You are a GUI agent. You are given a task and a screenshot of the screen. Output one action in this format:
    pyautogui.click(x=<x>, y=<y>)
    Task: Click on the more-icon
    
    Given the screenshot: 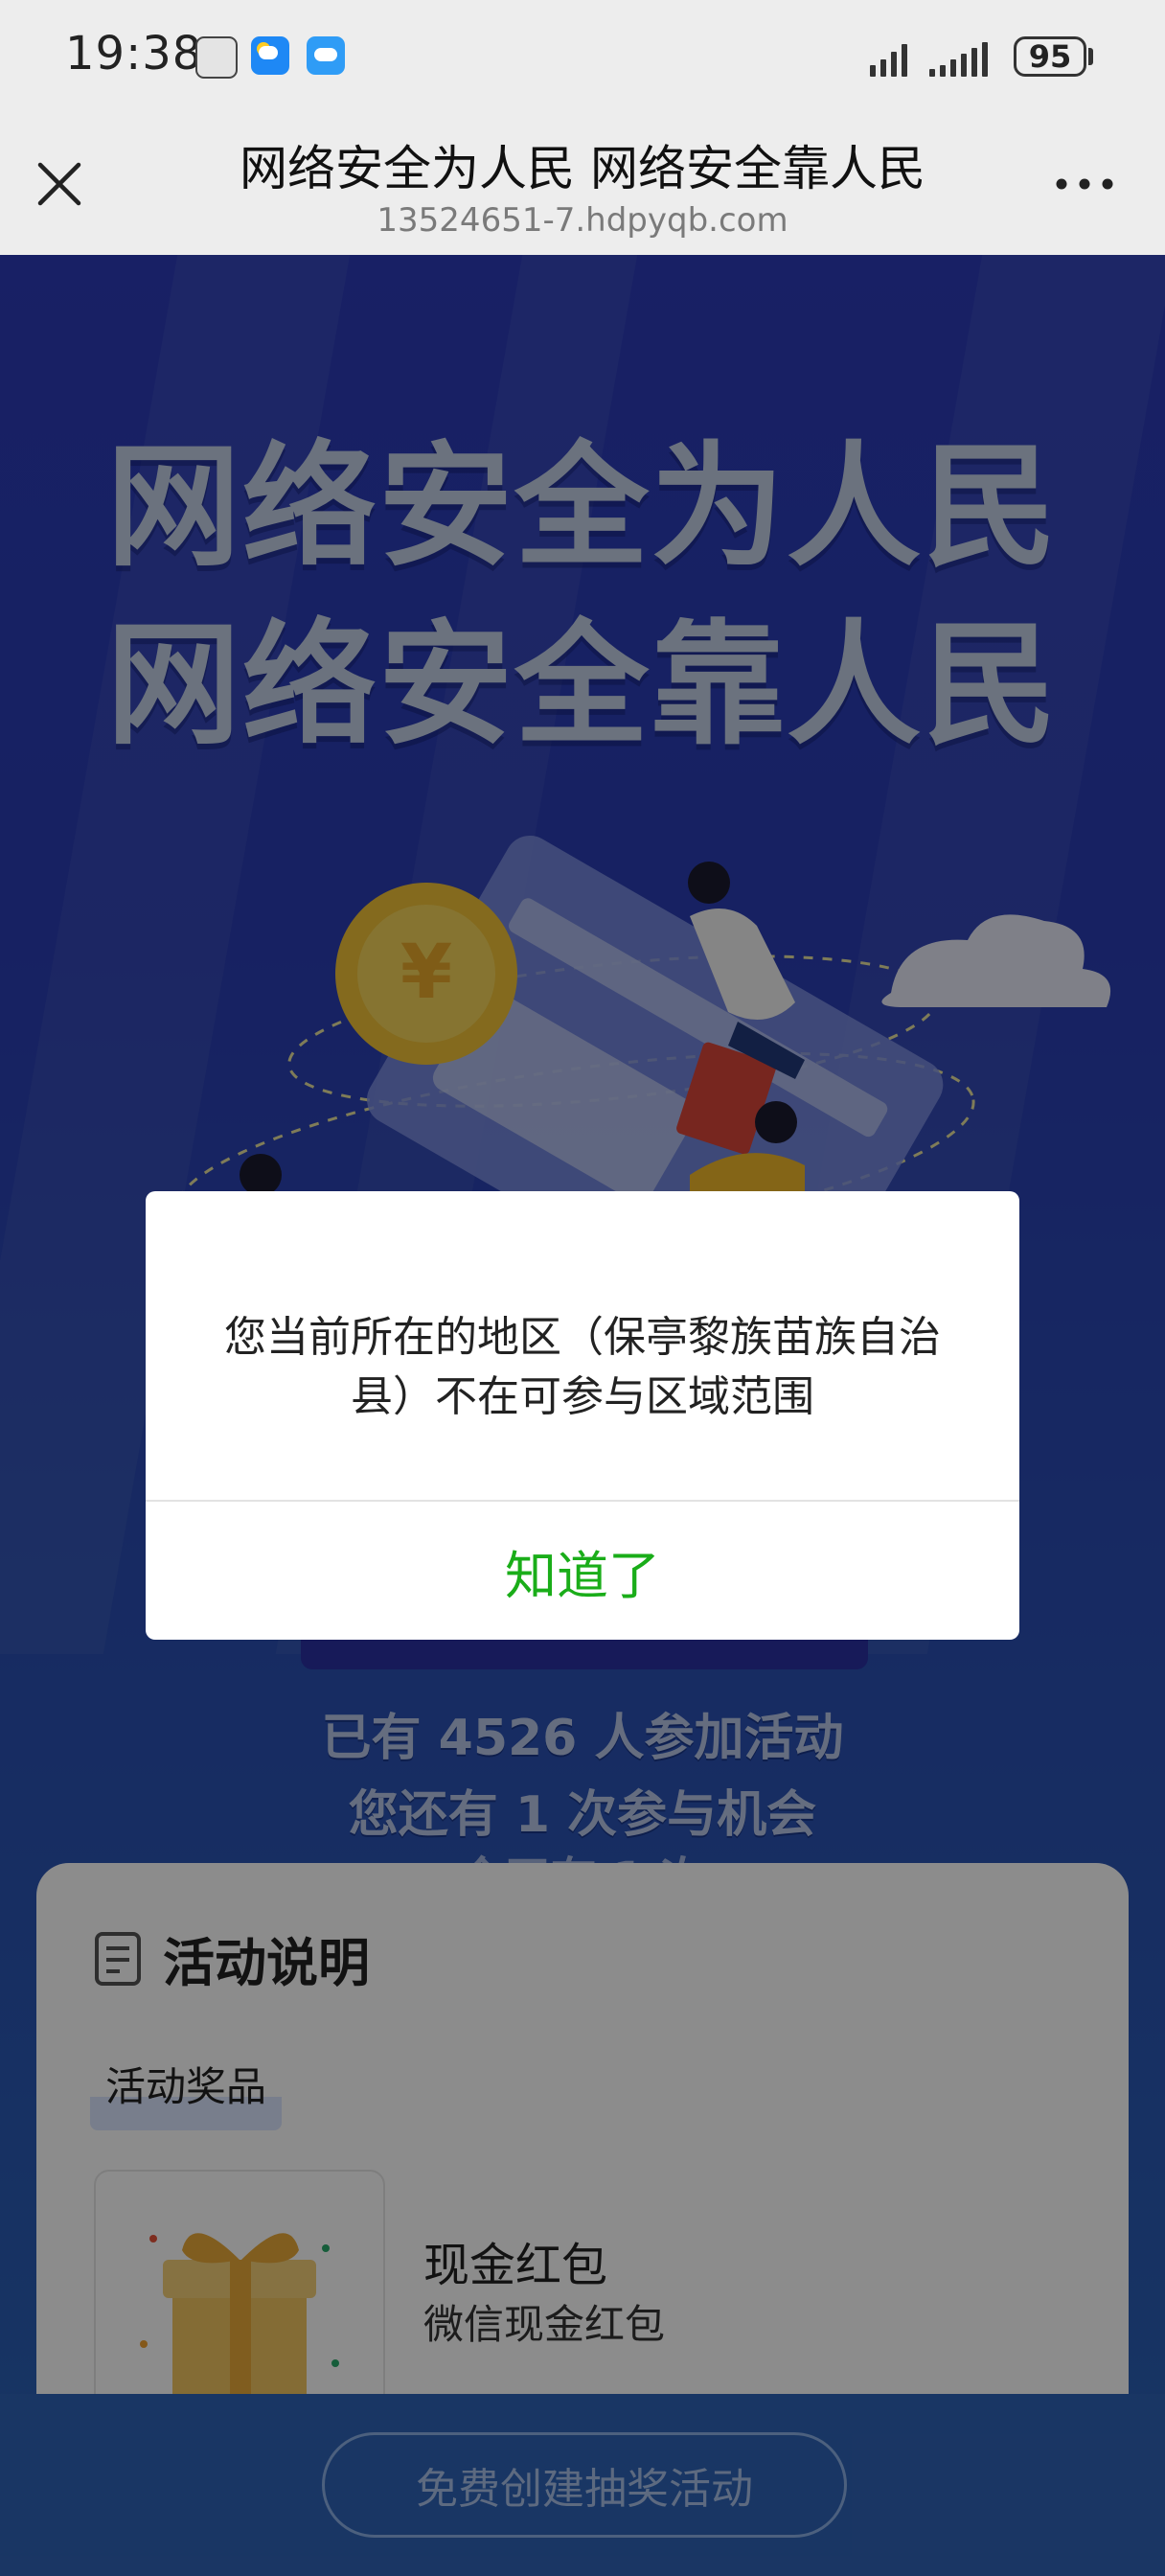 What is the action you would take?
    pyautogui.click(x=1084, y=184)
    